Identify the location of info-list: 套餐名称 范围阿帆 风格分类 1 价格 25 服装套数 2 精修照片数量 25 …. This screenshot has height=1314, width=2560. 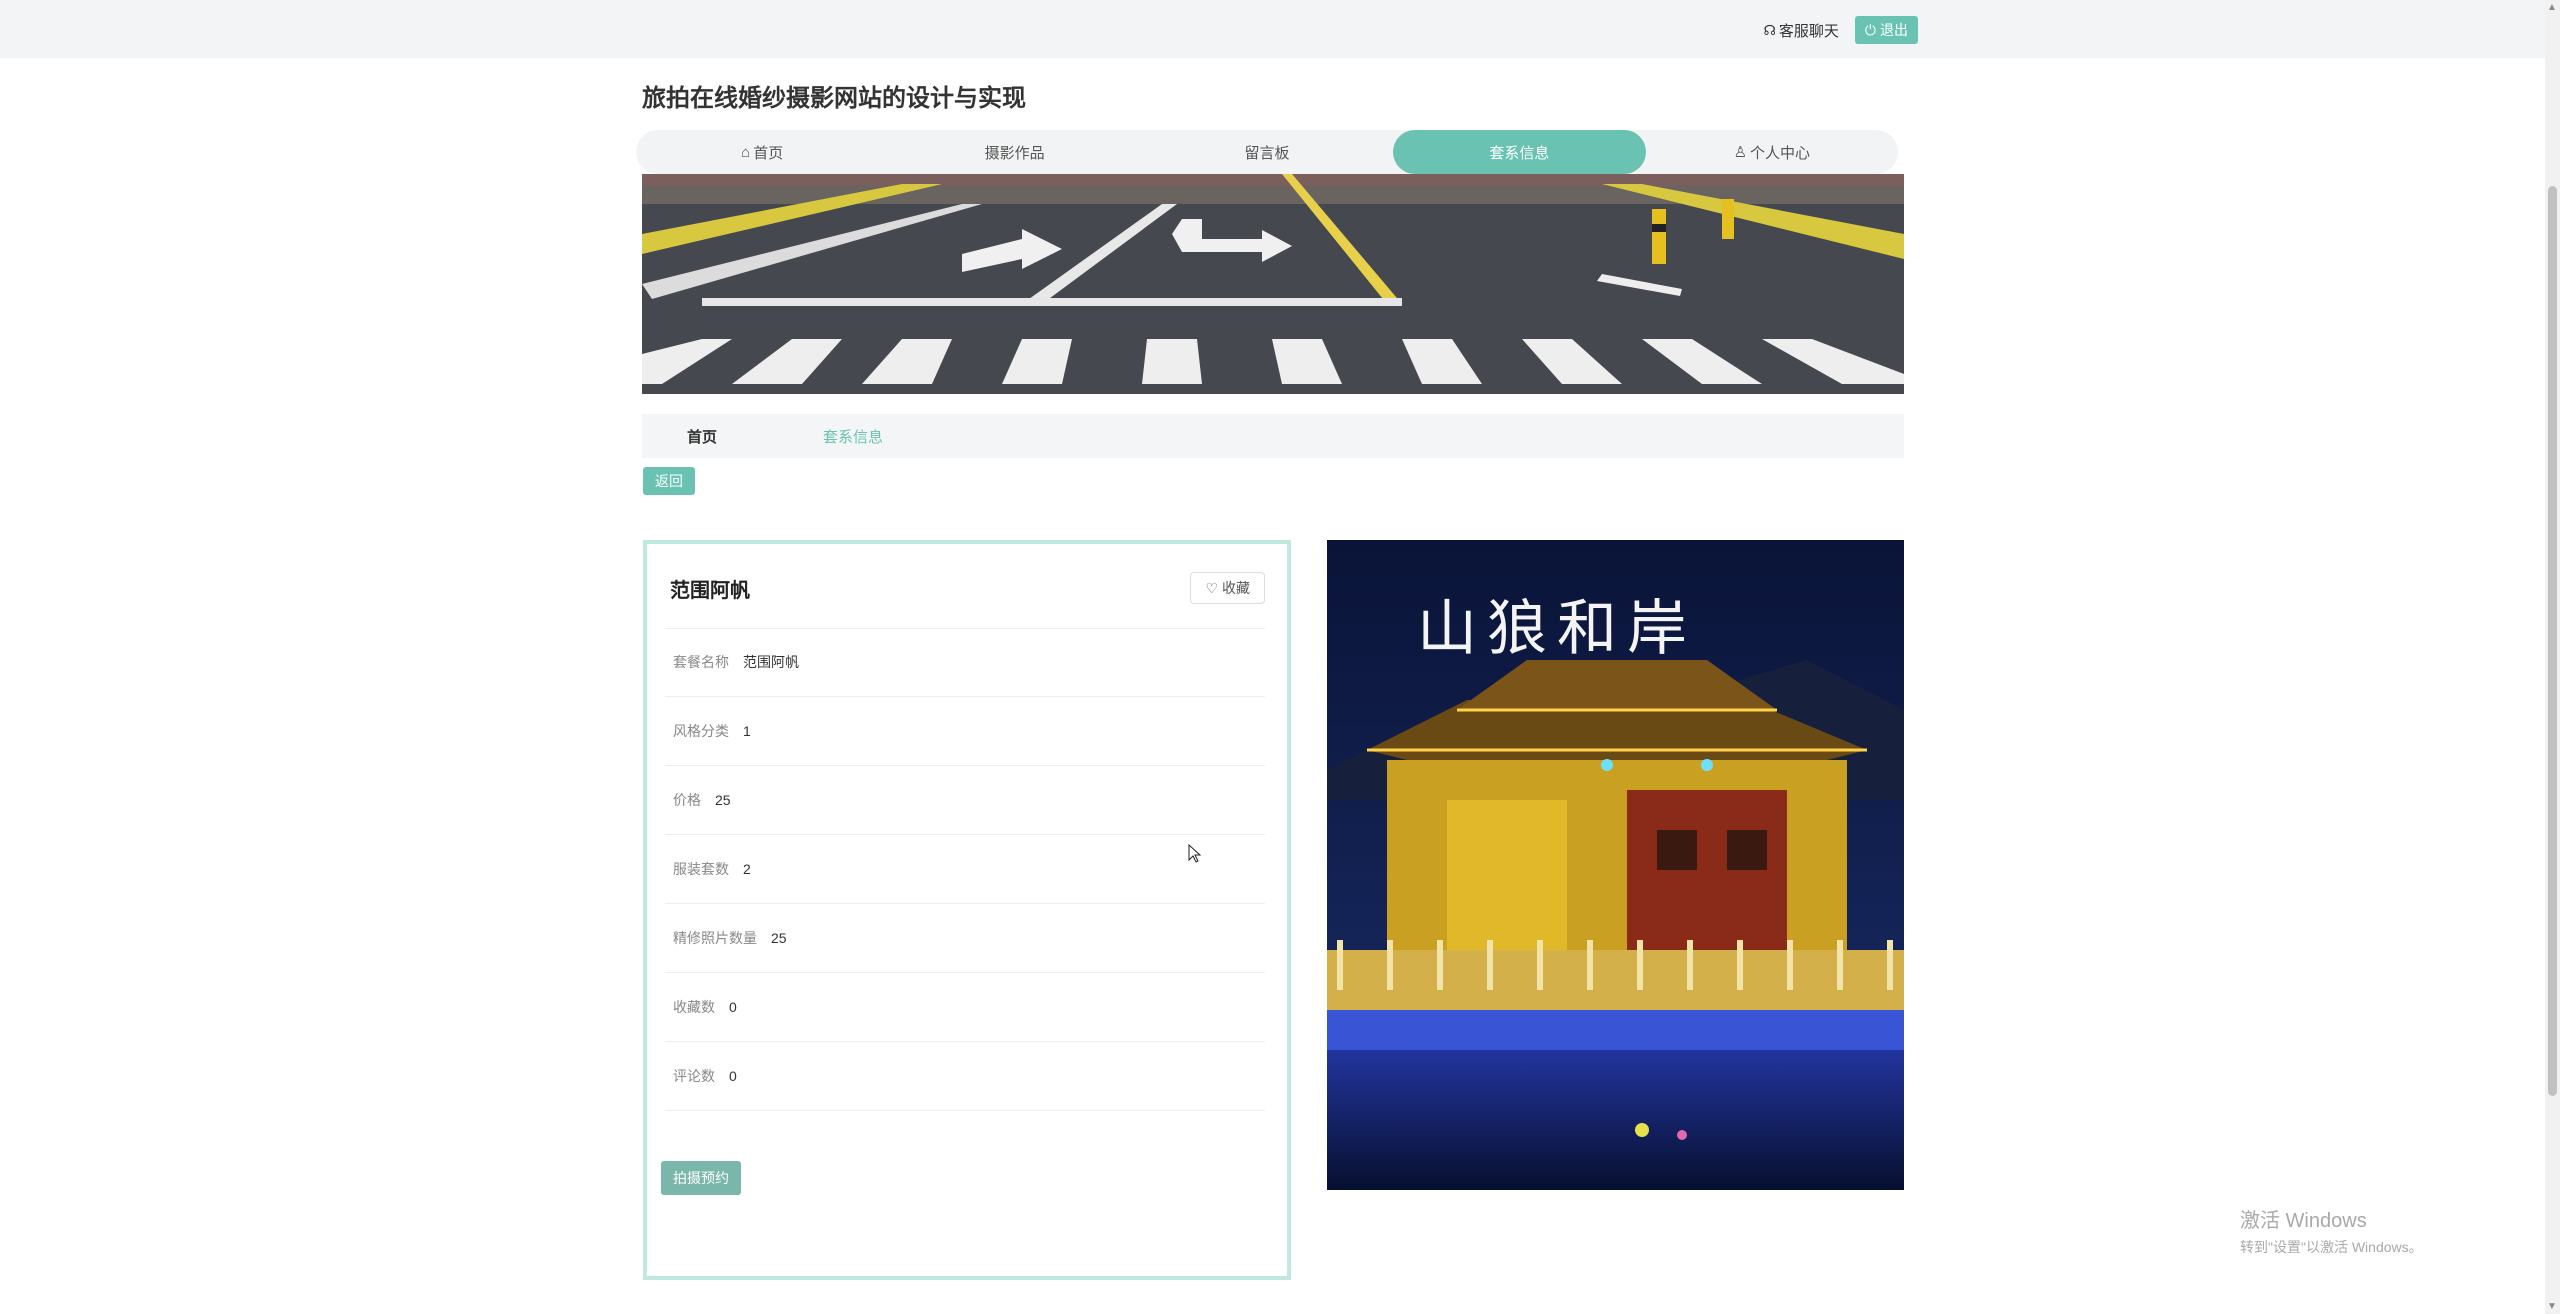
(965, 869).